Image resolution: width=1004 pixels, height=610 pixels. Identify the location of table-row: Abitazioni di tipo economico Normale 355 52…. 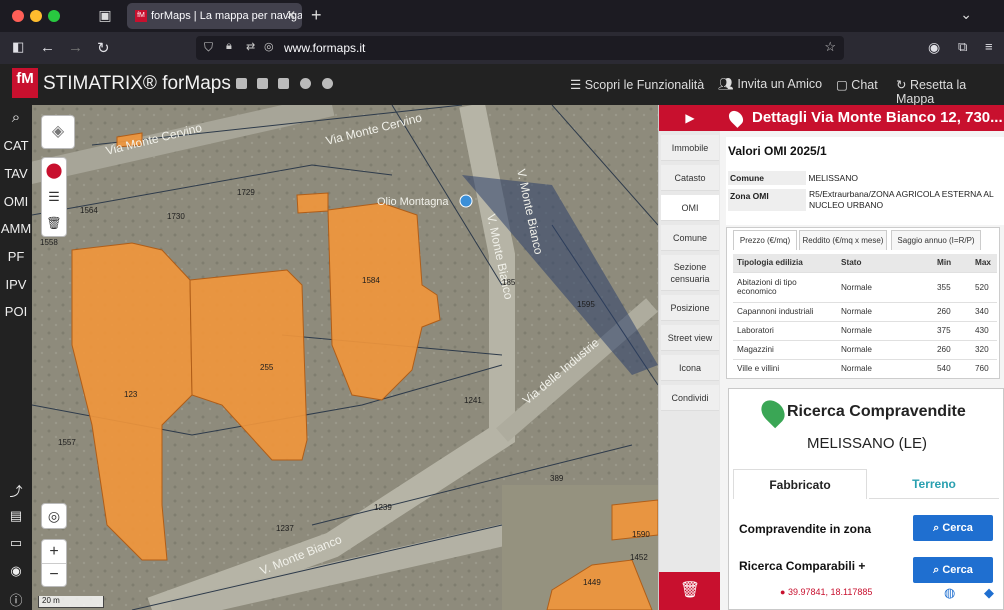
(865, 286).